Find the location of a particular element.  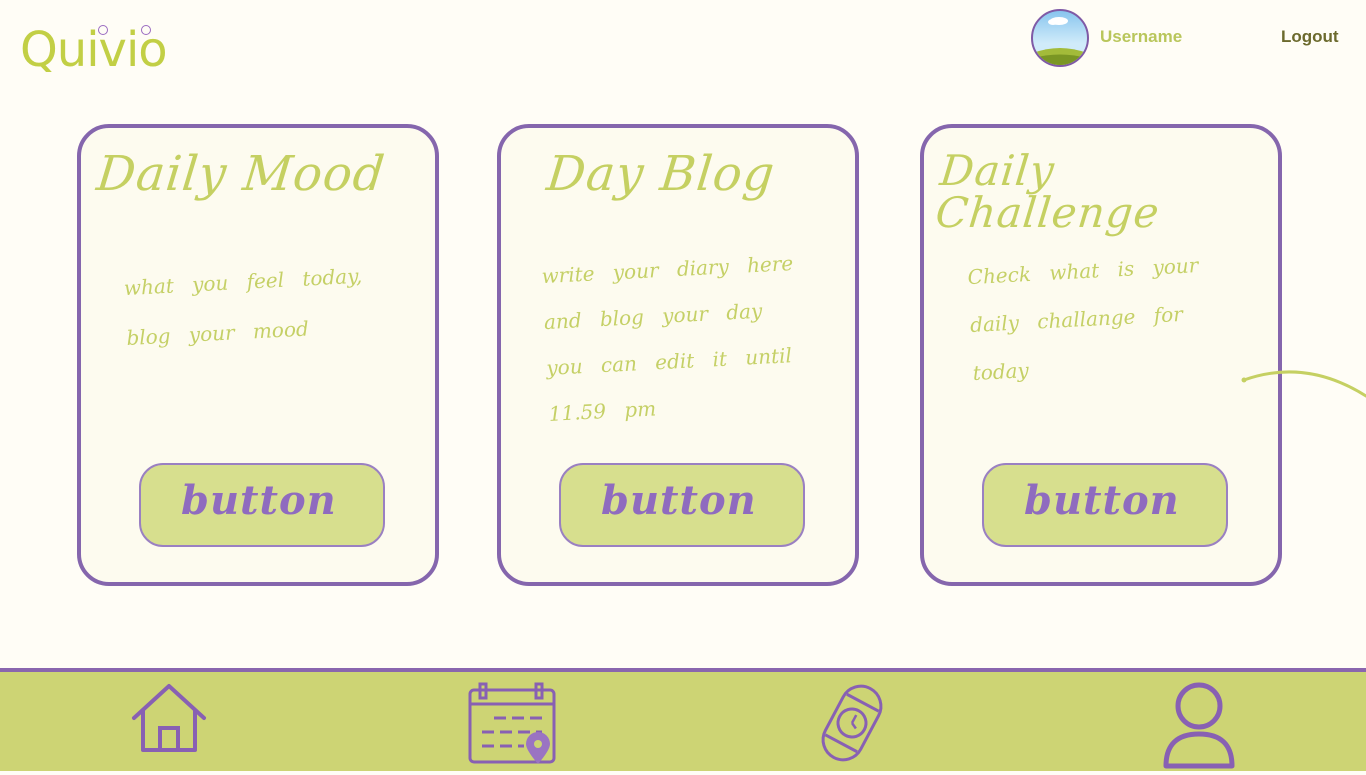

logout-button: Logout is located at coordinates (1310, 37).